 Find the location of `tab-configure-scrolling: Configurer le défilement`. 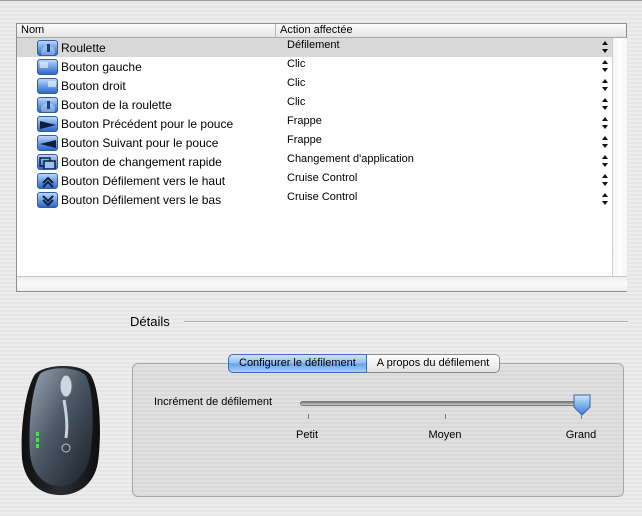

tab-configure-scrolling: Configurer le défilement is located at coordinates (297, 363).